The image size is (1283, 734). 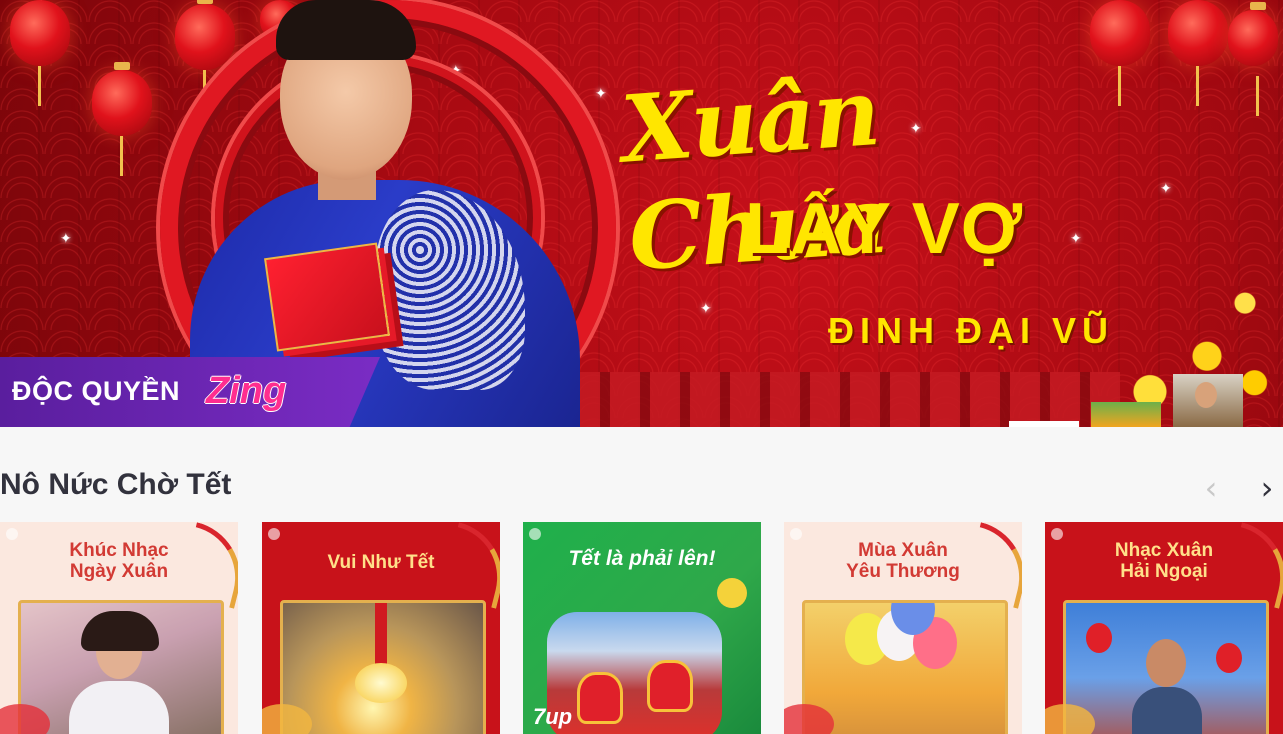 I want to click on 7up-logo: 7up, so click(x=553, y=716).